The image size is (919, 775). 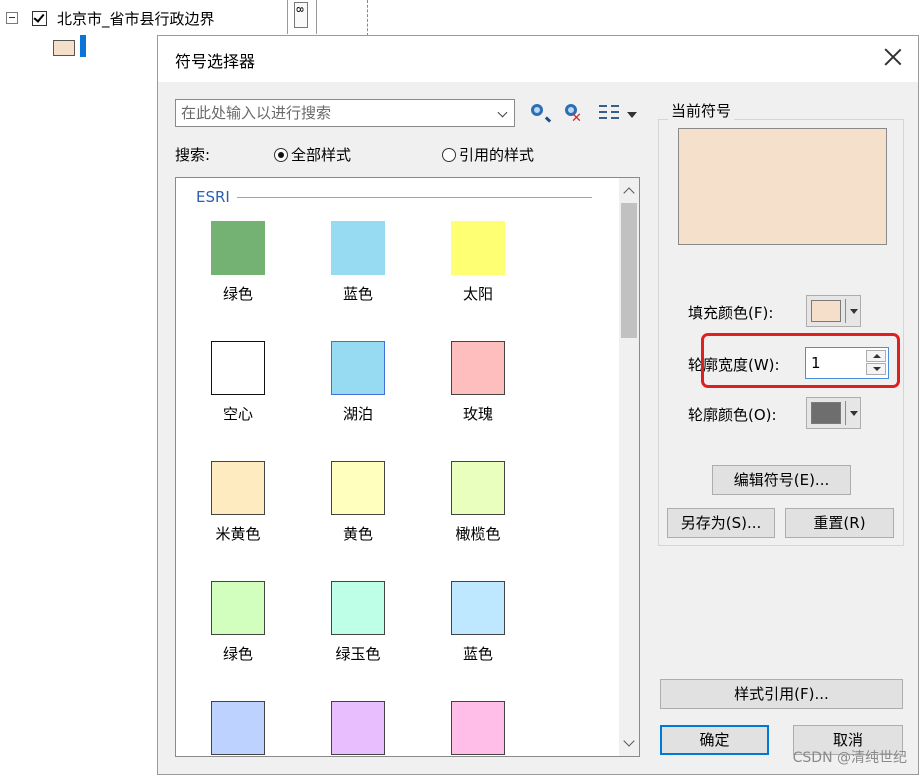 What do you see at coordinates (538, 59) in the screenshot?
I see `title-bar: 符号选择器` at bounding box center [538, 59].